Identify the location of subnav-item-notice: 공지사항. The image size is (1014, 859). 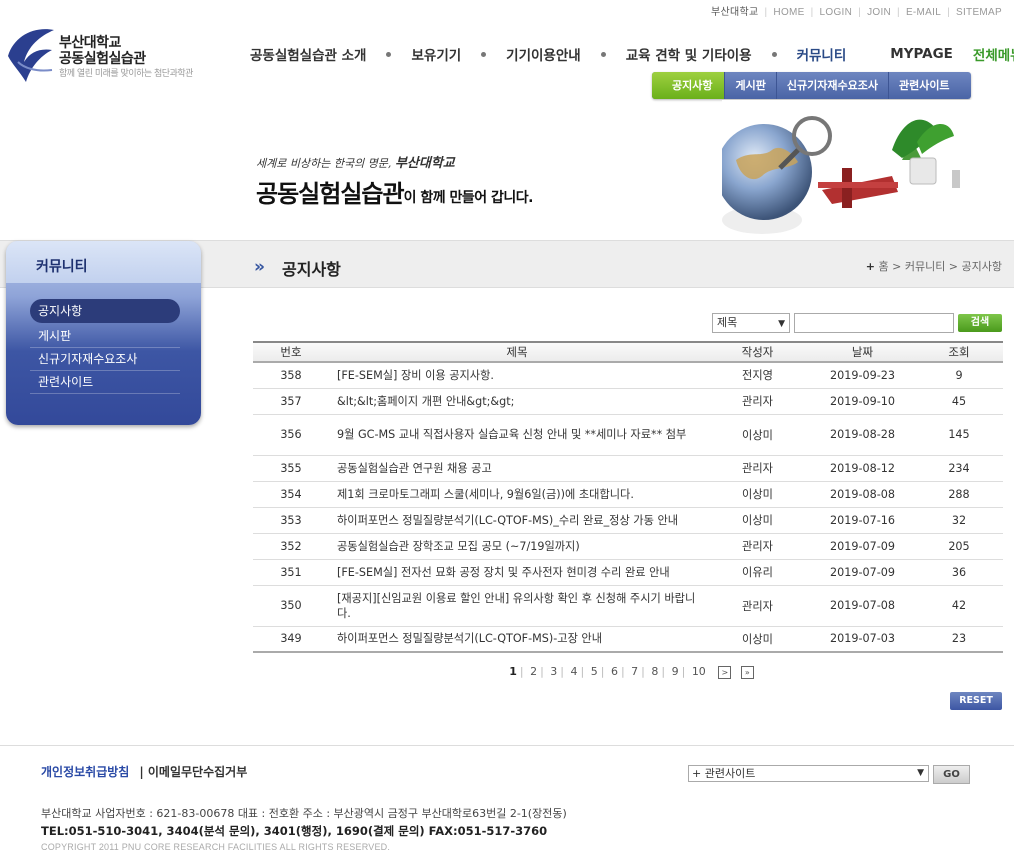
(689, 85).